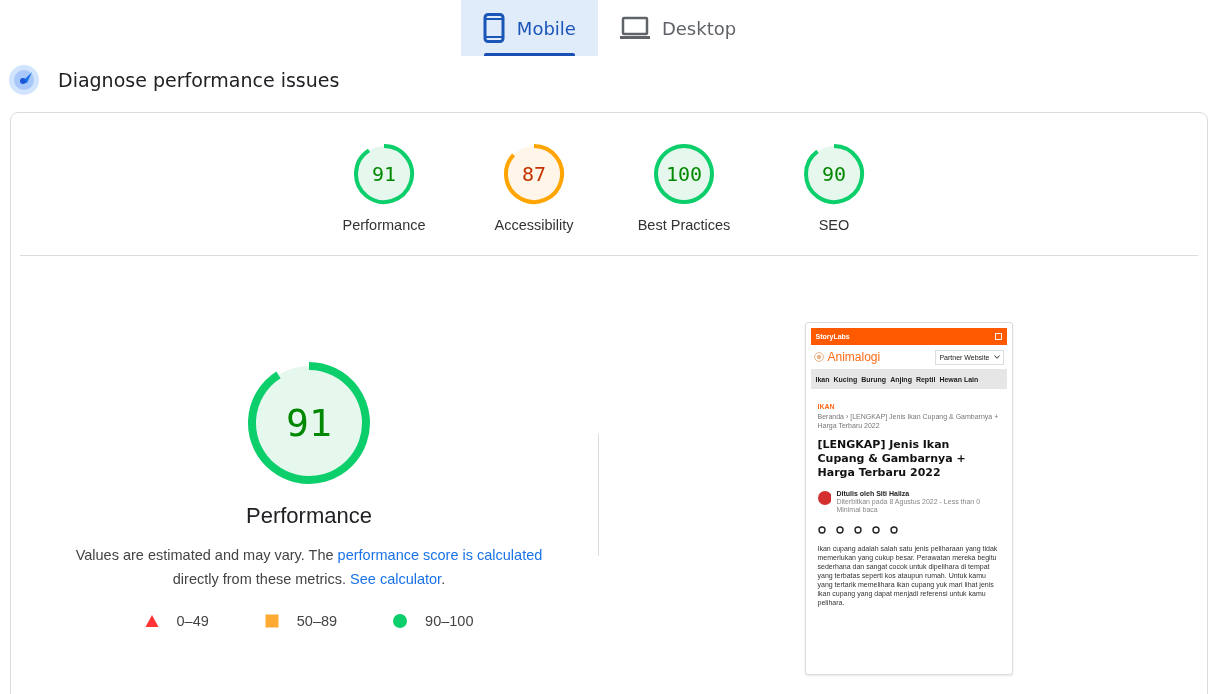  I want to click on legend-label: 90–100, so click(449, 621).